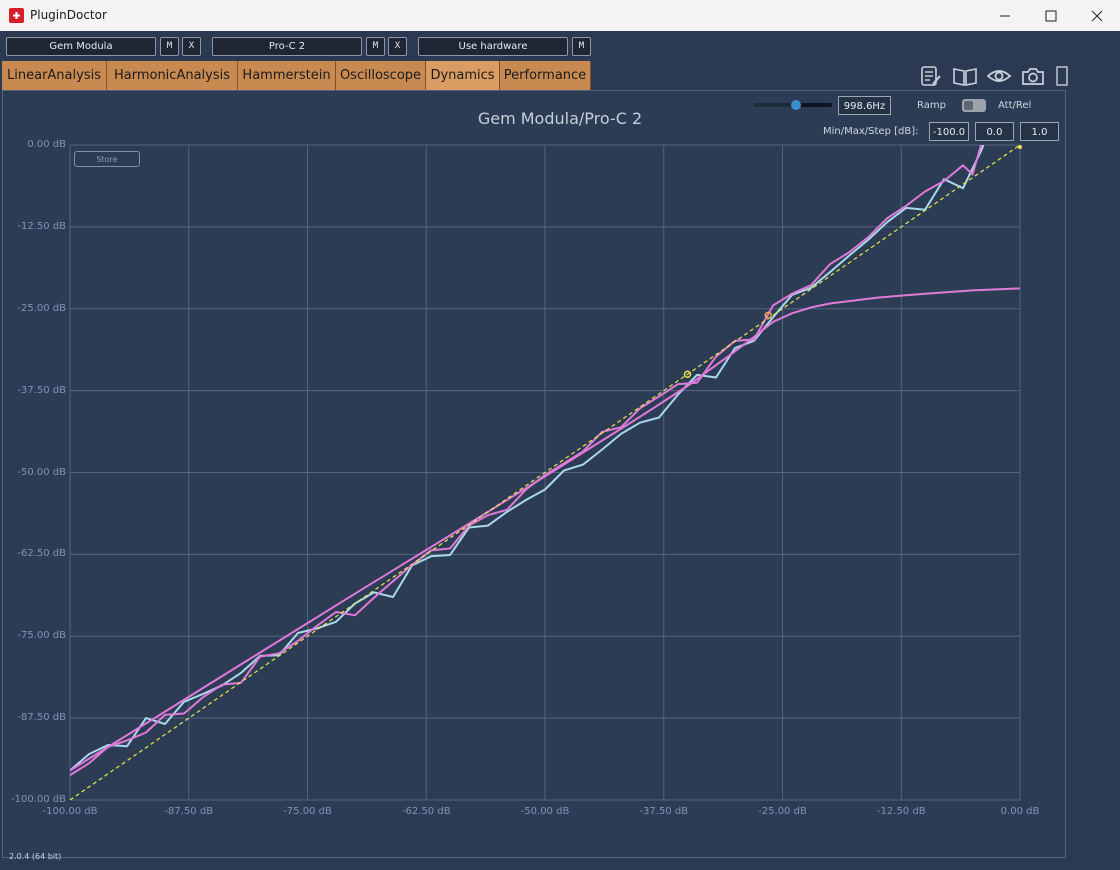 The image size is (1120, 870). What do you see at coordinates (107, 159) in the screenshot?
I see `store-button: Store` at bounding box center [107, 159].